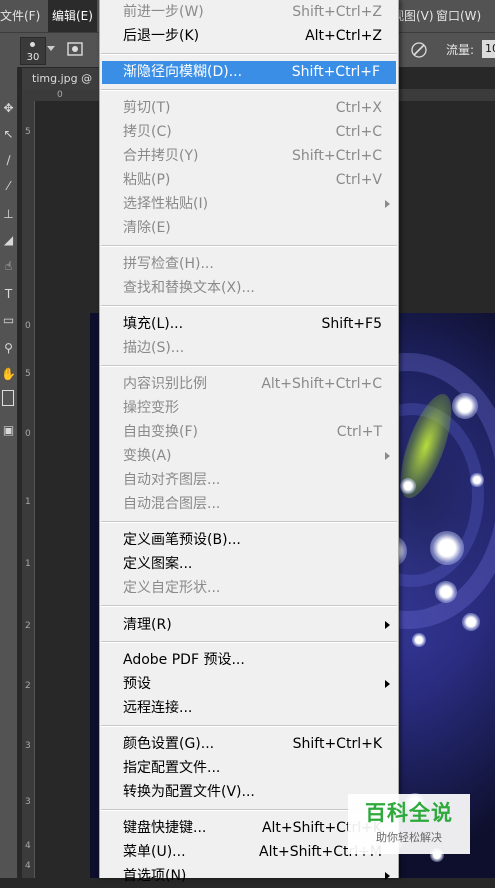  I want to click on shape-tool-icon: ▭, so click(8, 320).